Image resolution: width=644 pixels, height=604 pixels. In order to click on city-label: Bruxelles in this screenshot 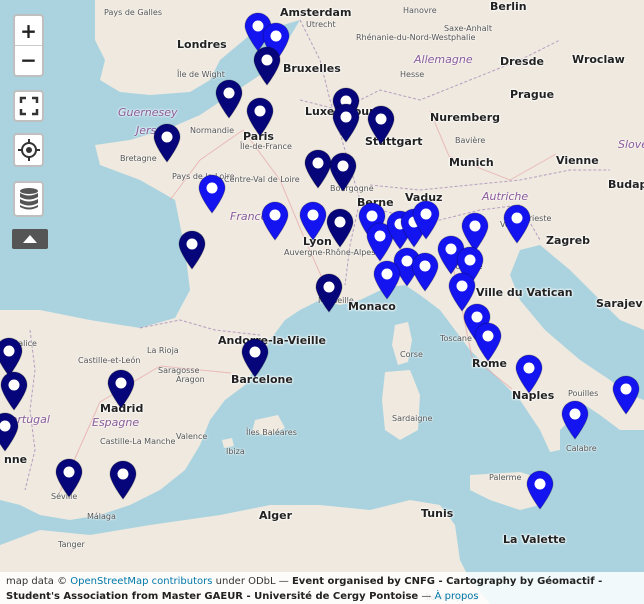, I will do `click(312, 68)`.